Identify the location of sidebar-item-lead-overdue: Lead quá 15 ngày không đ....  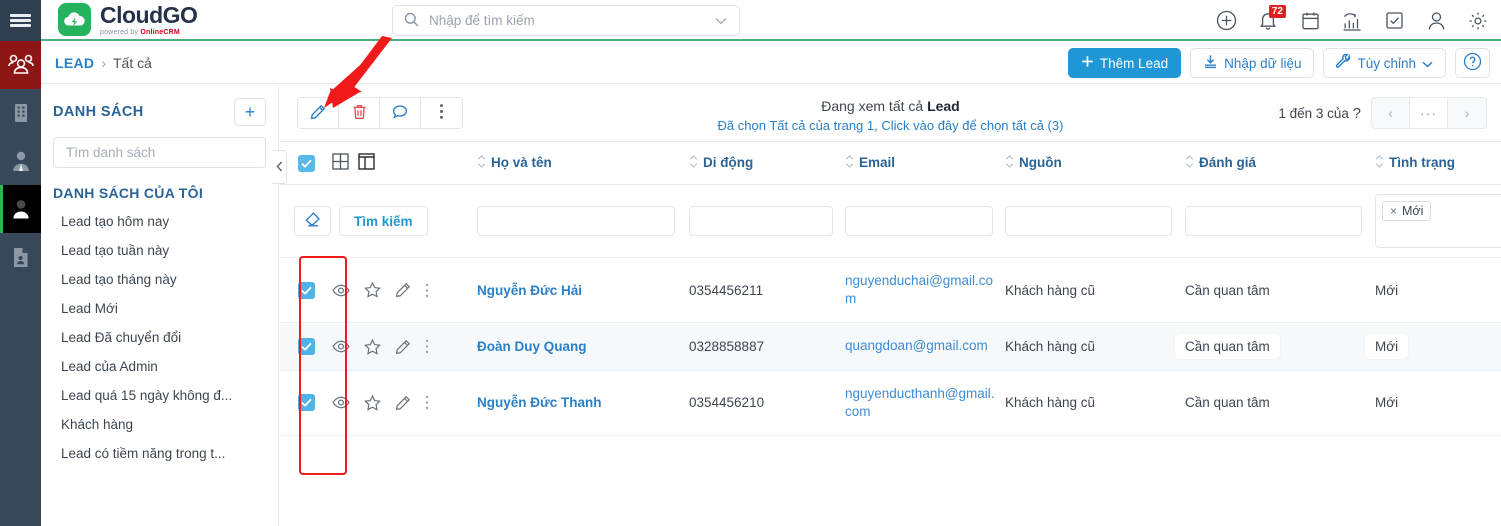
(159, 395).